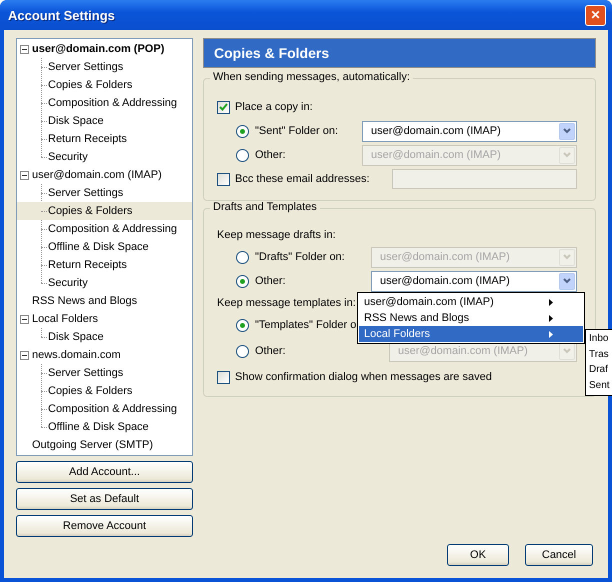 Image resolution: width=612 pixels, height=582 pixels. What do you see at coordinates (559, 555) in the screenshot?
I see `dialog-button: Cancel` at bounding box center [559, 555].